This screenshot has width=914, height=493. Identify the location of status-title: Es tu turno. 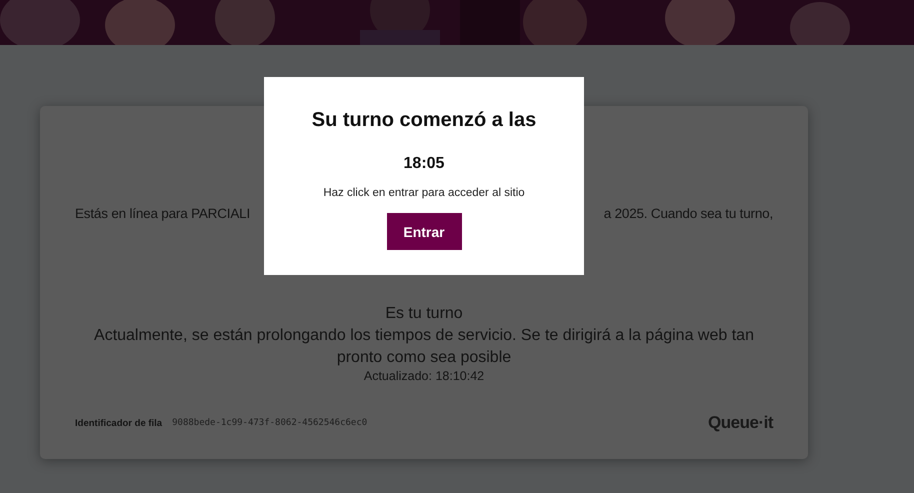
(424, 314).